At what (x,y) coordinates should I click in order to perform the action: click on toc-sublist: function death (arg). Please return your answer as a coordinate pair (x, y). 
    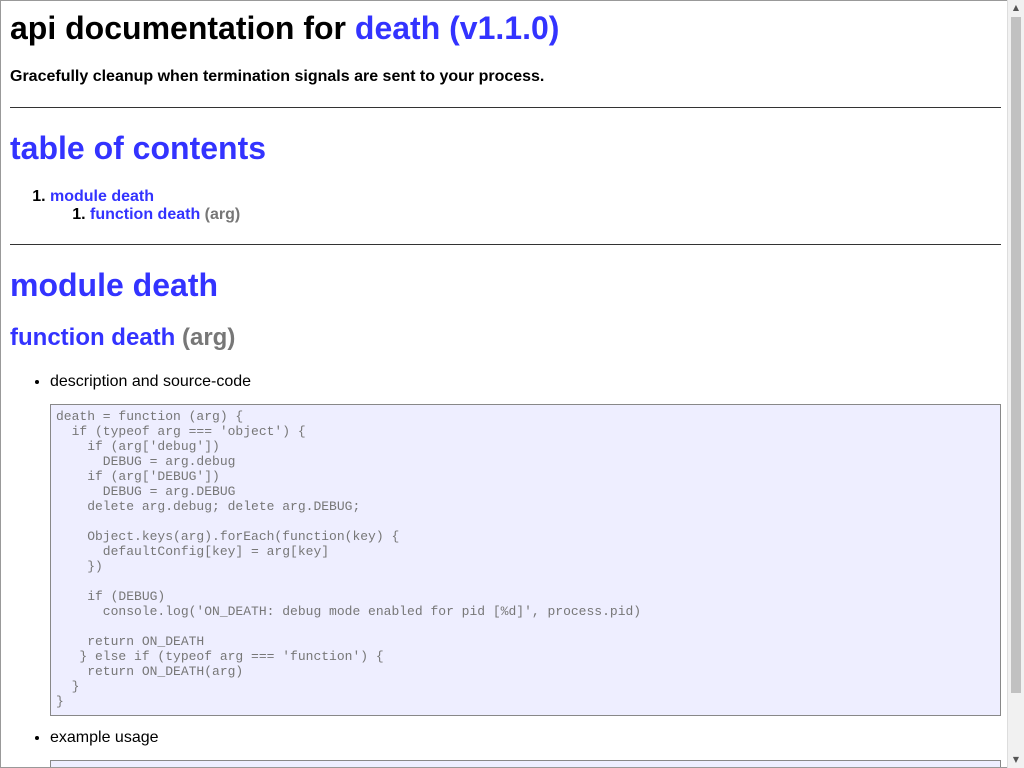
    Looking at the image, I should click on (145, 215).